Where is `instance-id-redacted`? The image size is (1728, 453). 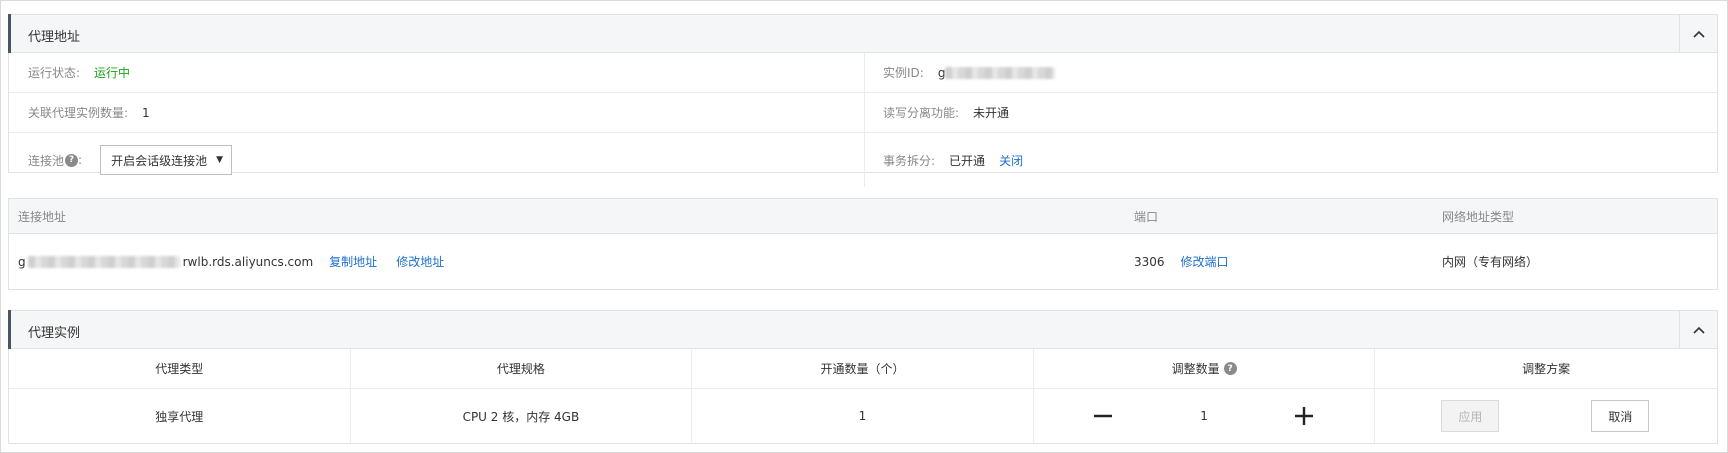 instance-id-redacted is located at coordinates (1000, 72).